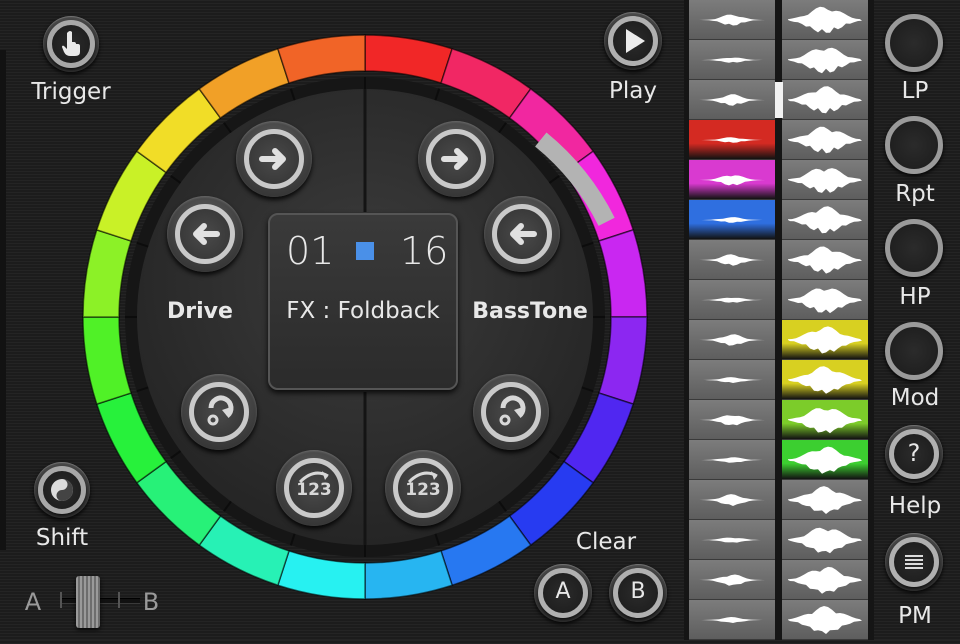 The image size is (960, 644). I want to click on drive-prev-button, so click(205, 234).